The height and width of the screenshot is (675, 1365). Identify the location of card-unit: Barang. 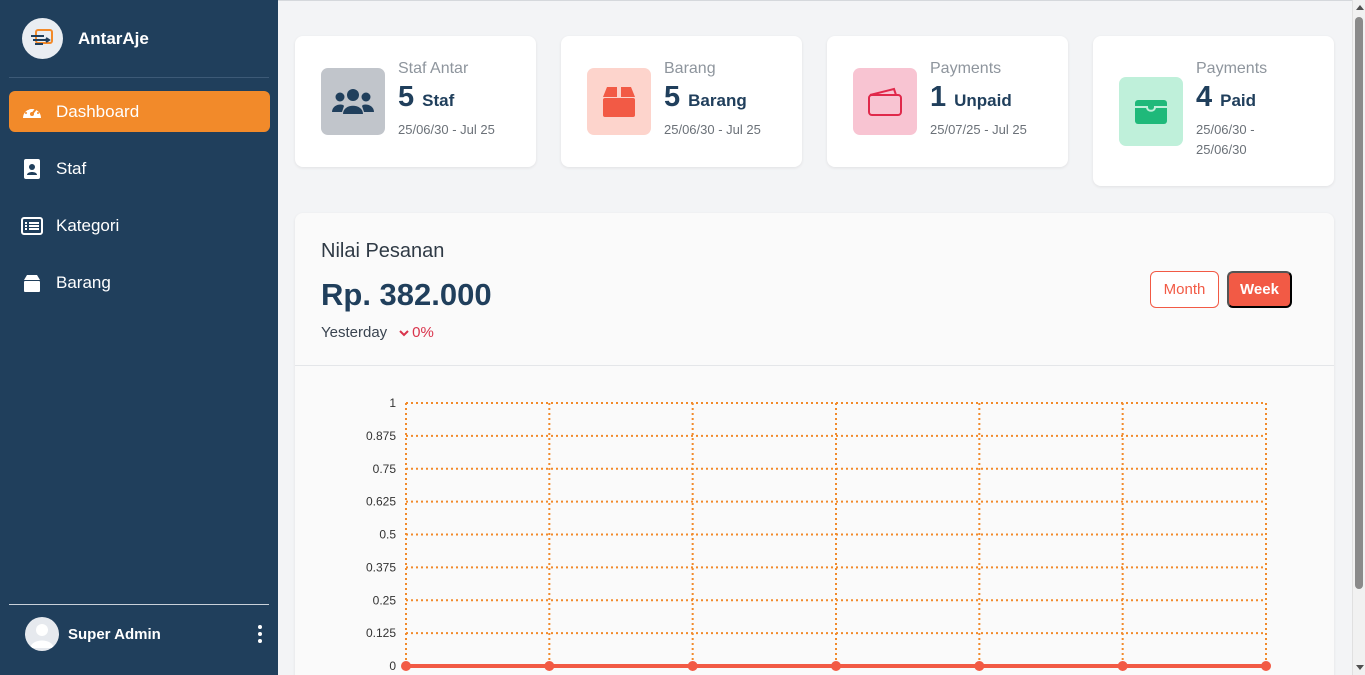
(717, 100).